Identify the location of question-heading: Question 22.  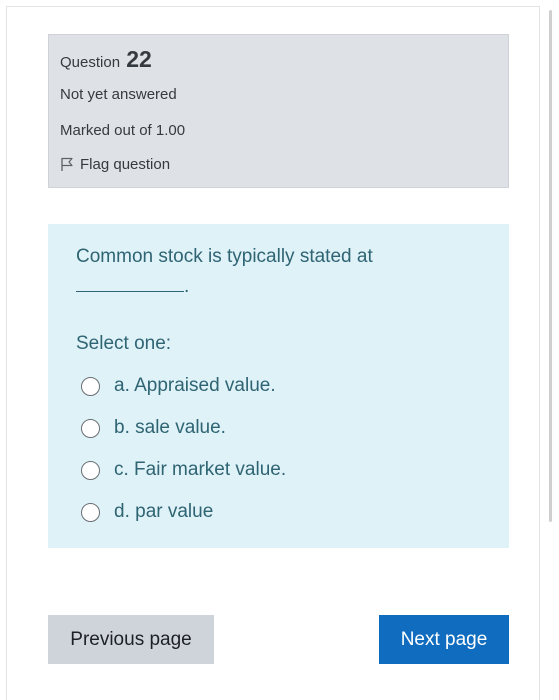
(106, 59).